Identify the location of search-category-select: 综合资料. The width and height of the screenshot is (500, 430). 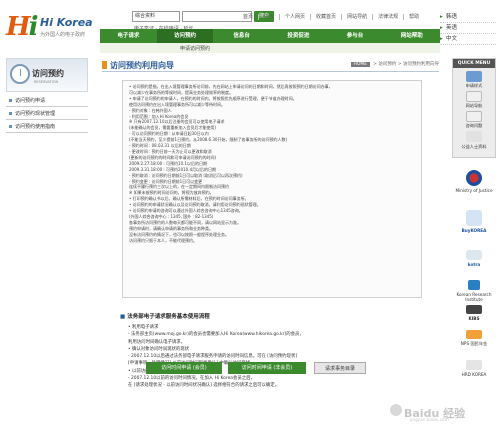
(156, 16).